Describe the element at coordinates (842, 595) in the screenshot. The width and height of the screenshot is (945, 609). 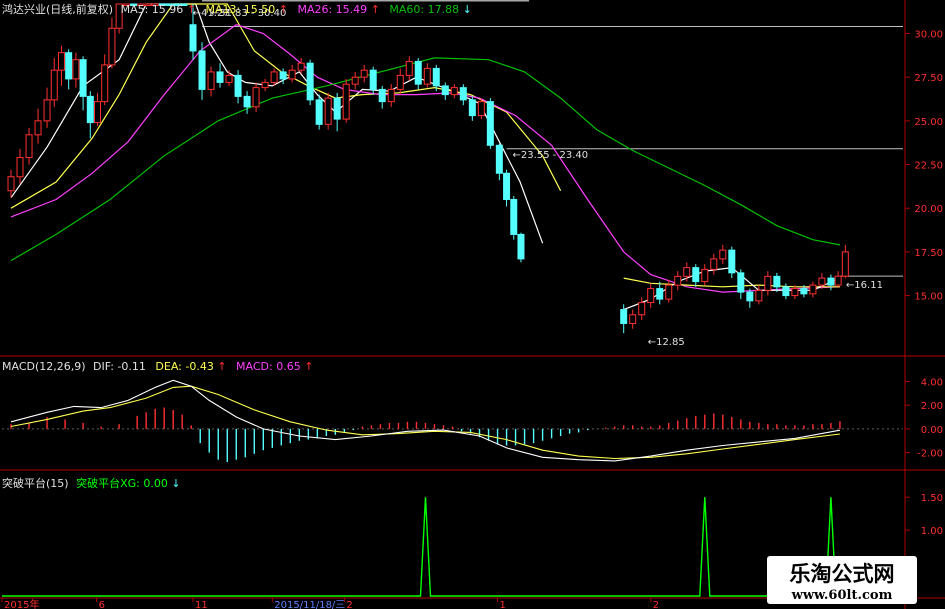
I see `watermark-url: www.60lt.com` at that location.